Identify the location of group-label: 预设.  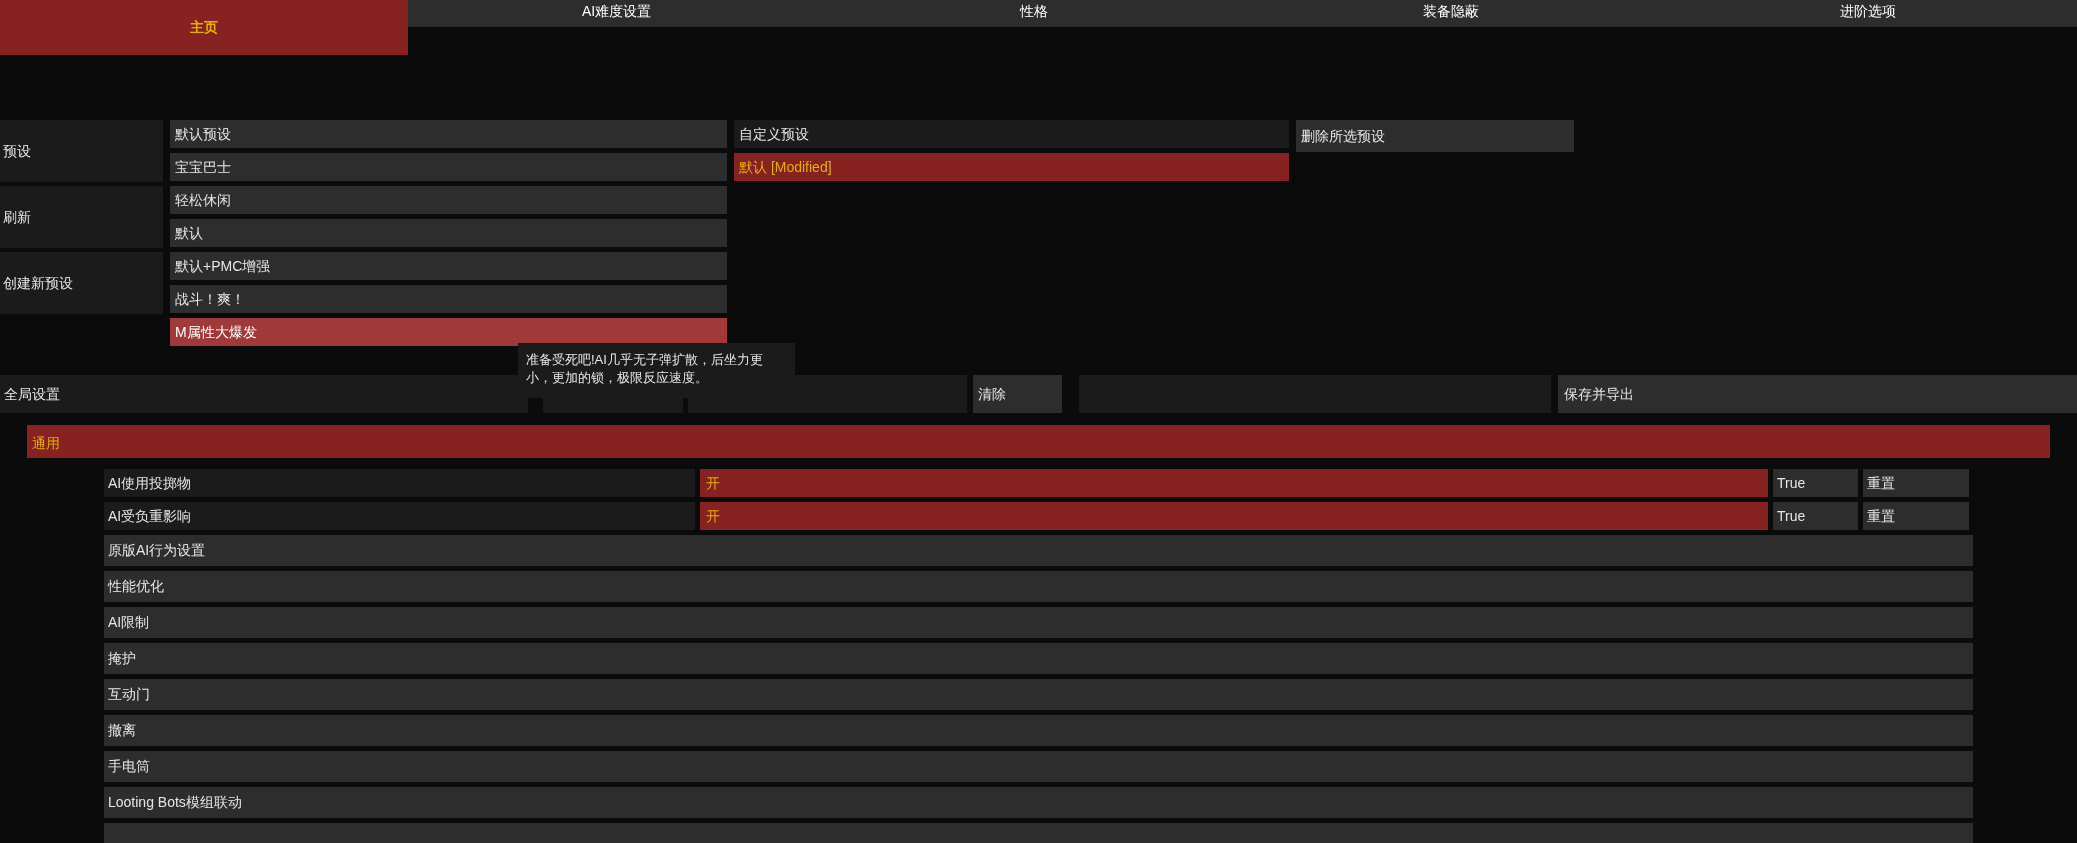
(81, 151).